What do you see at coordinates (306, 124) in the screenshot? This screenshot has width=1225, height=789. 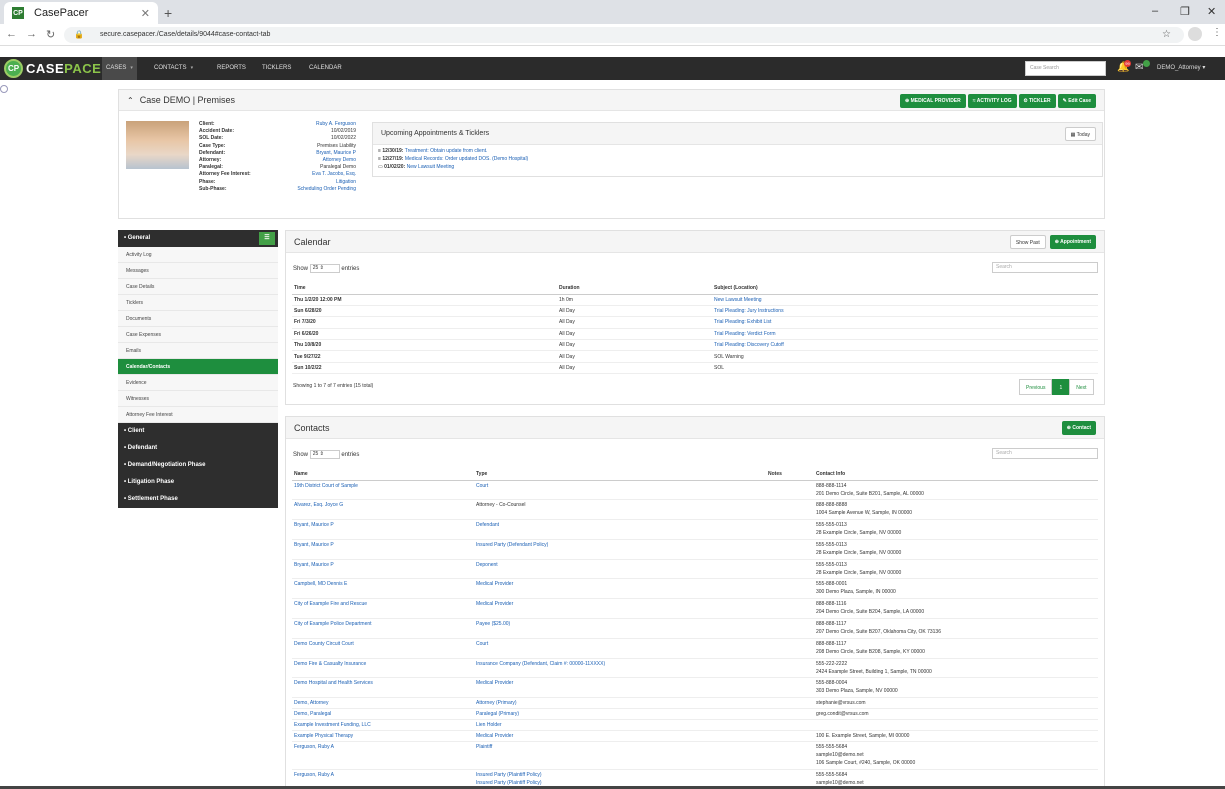 I see `client-link: Ruby A. Ferguson` at bounding box center [306, 124].